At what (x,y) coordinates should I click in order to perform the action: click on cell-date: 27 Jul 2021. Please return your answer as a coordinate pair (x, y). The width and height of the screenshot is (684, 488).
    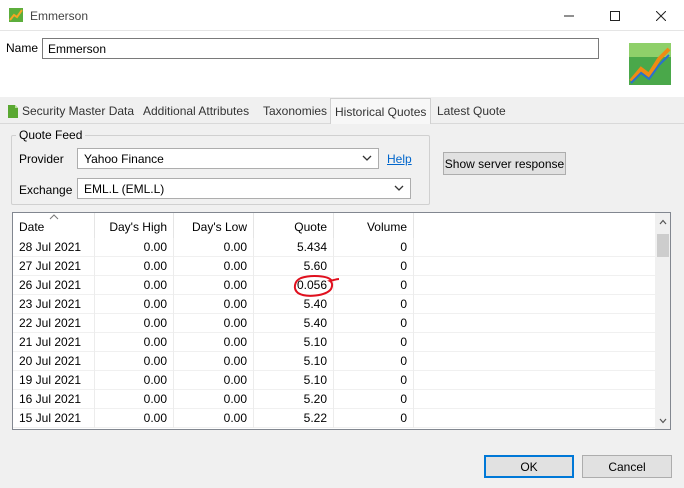
    Looking at the image, I should click on (54, 266).